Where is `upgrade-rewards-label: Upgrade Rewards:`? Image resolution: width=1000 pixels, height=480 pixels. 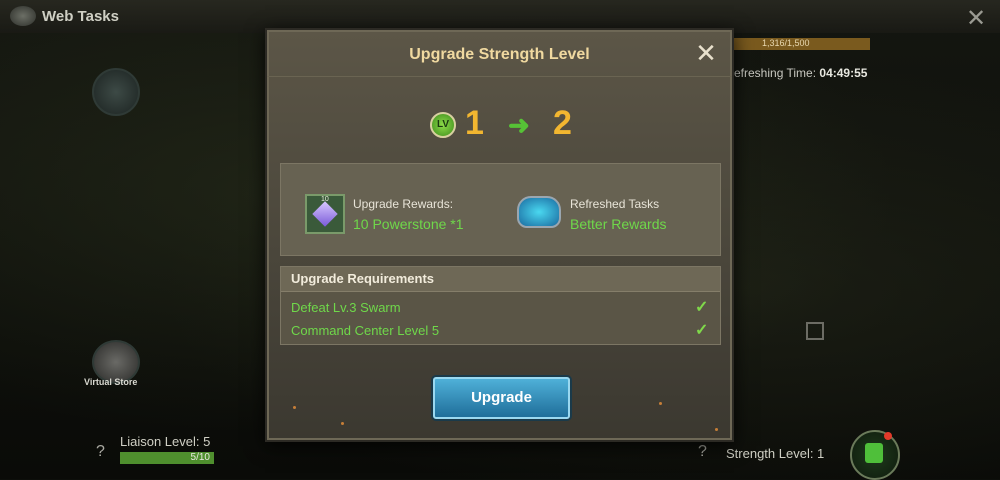 upgrade-rewards-label: Upgrade Rewards: is located at coordinates (403, 204).